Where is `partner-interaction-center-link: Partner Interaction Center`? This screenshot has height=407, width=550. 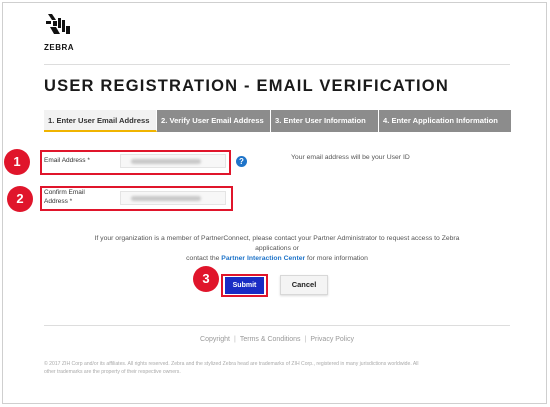
partner-interaction-center-link: Partner Interaction Center is located at coordinates (263, 258).